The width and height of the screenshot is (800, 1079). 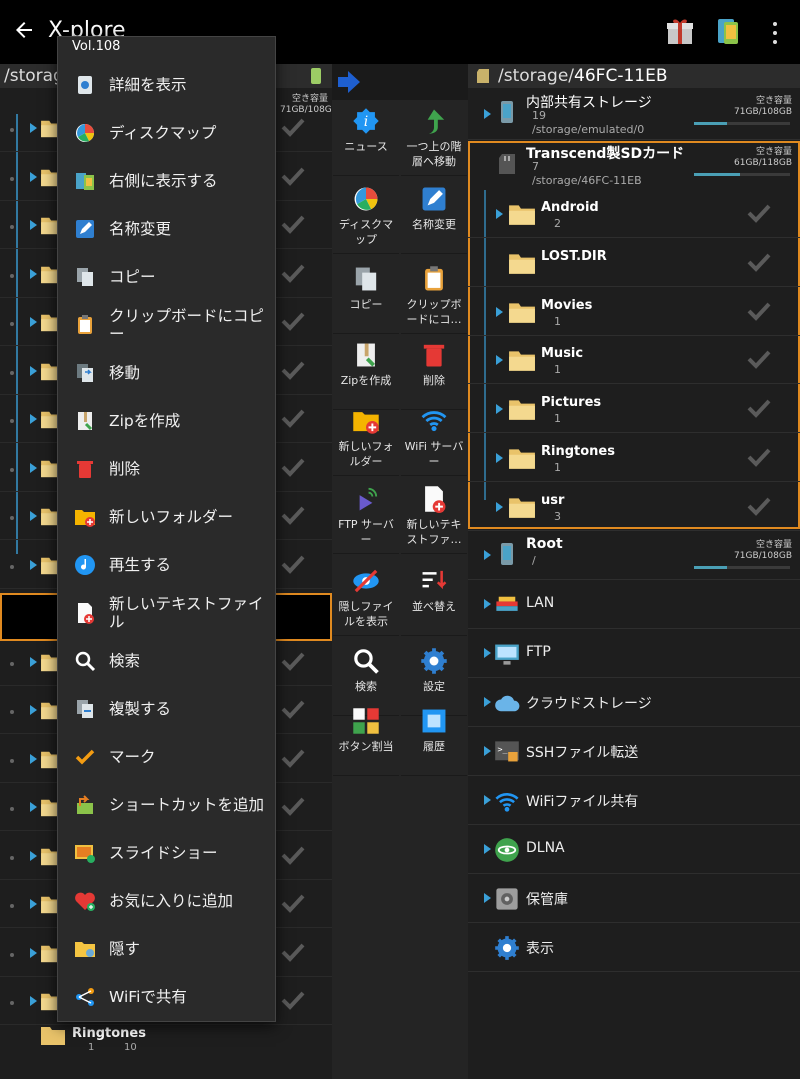 What do you see at coordinates (167, 181) in the screenshot?
I see `menu-item-show-right: 右側に表示する` at bounding box center [167, 181].